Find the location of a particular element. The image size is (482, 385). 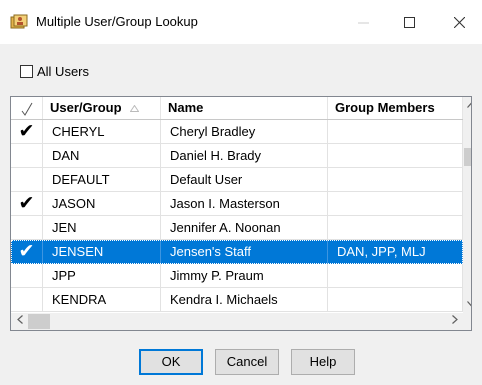

scrollbar-corner is located at coordinates (467, 321).